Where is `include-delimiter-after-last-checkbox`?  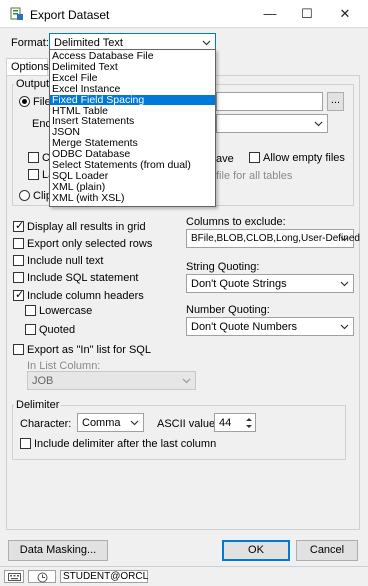 include-delimiter-after-last-checkbox is located at coordinates (25, 443).